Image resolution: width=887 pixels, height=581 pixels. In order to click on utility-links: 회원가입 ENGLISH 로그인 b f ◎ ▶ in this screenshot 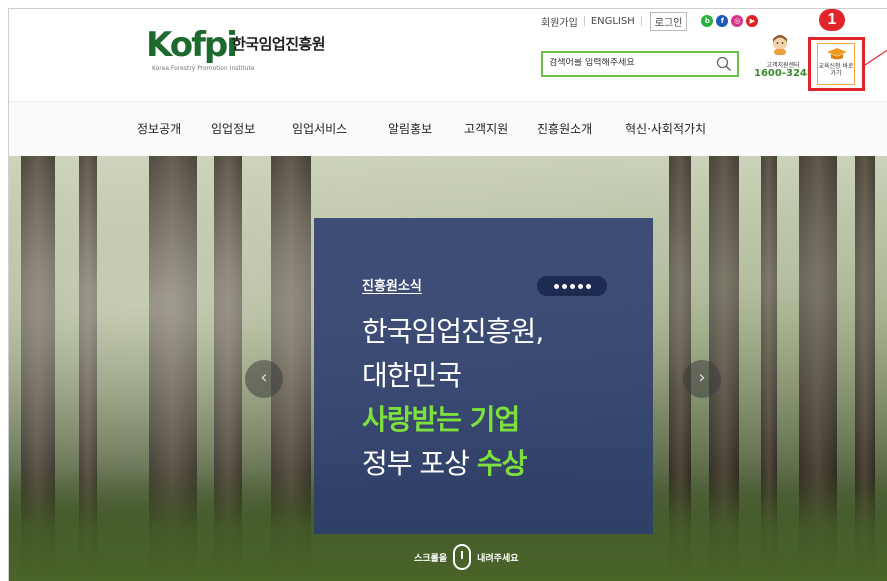, I will do `click(650, 21)`.